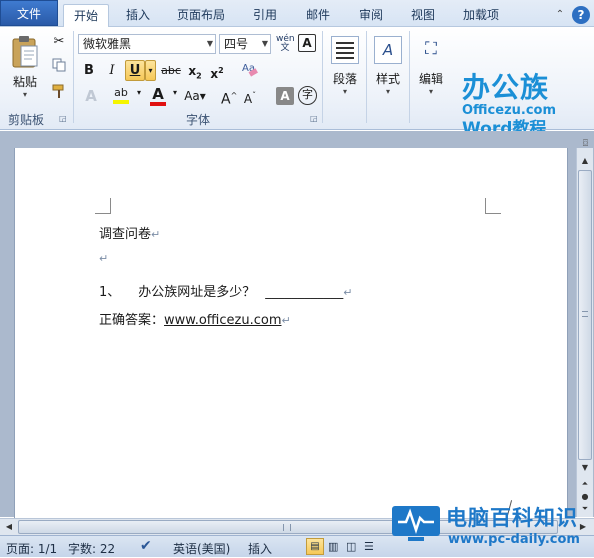  Describe the element at coordinates (371, 15) in the screenshot. I see `tab-review: 审阅` at that location.